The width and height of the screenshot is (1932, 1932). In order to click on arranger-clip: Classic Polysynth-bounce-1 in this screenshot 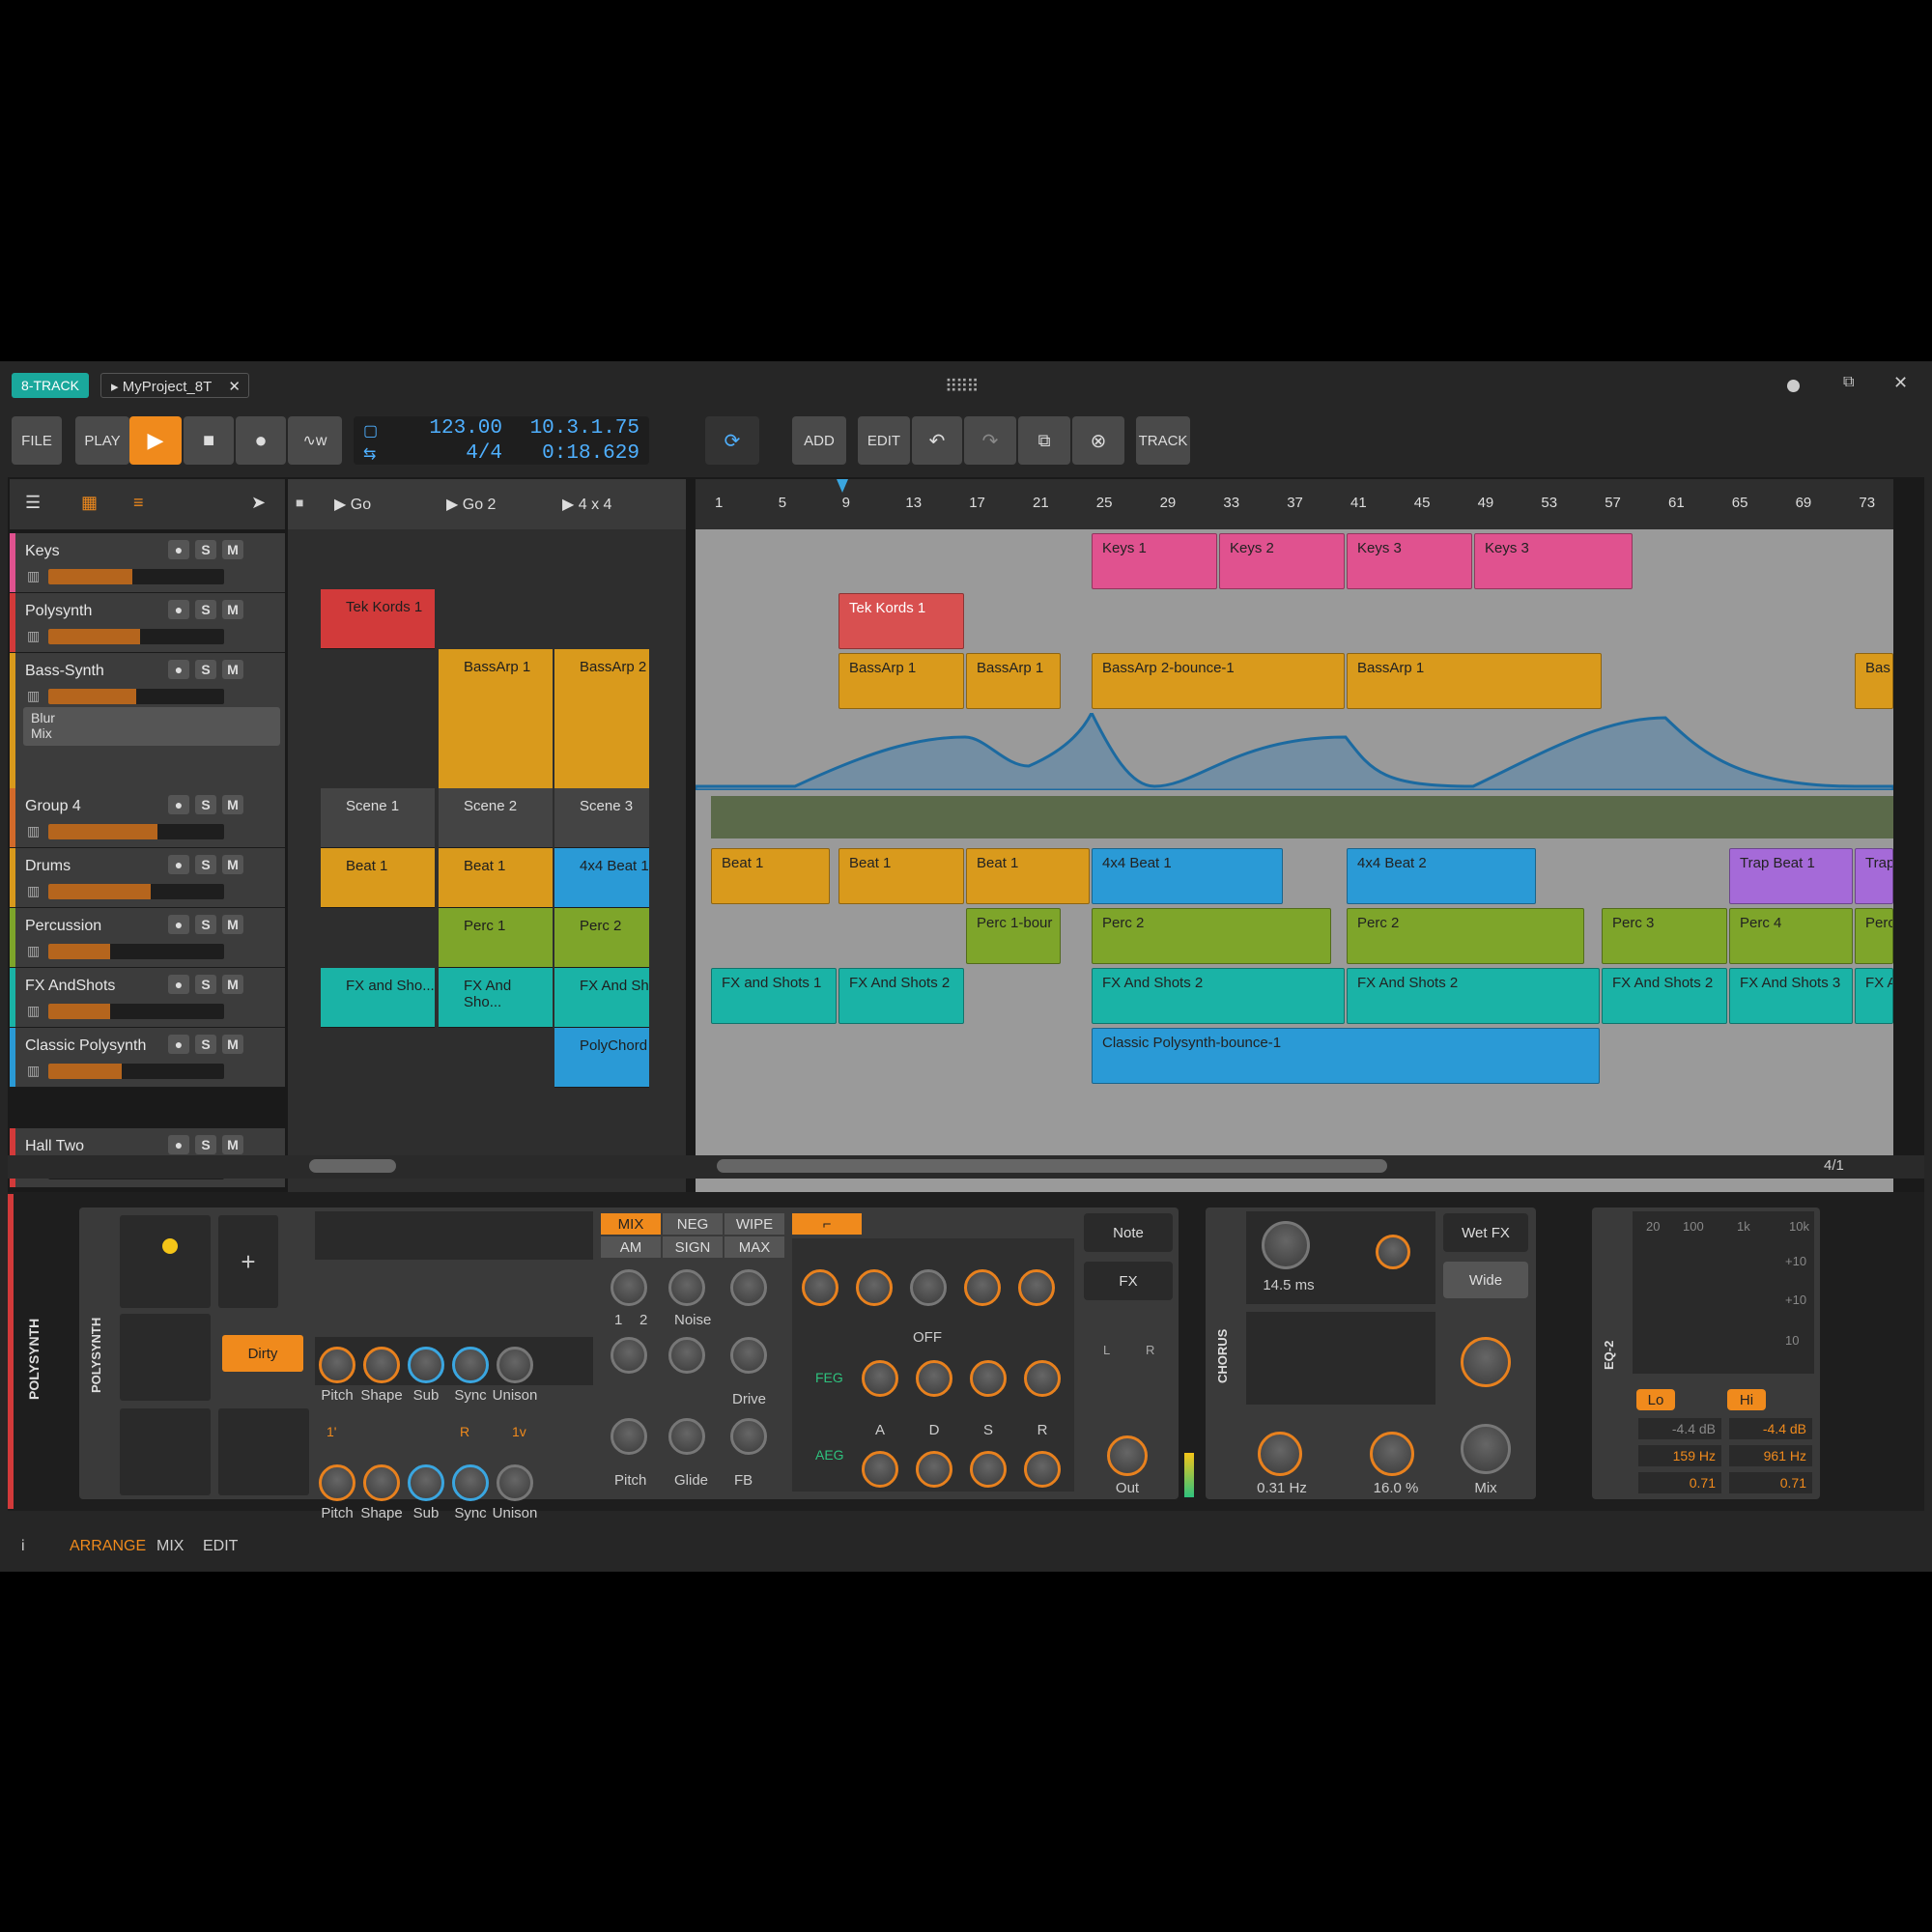, I will do `click(1346, 1056)`.